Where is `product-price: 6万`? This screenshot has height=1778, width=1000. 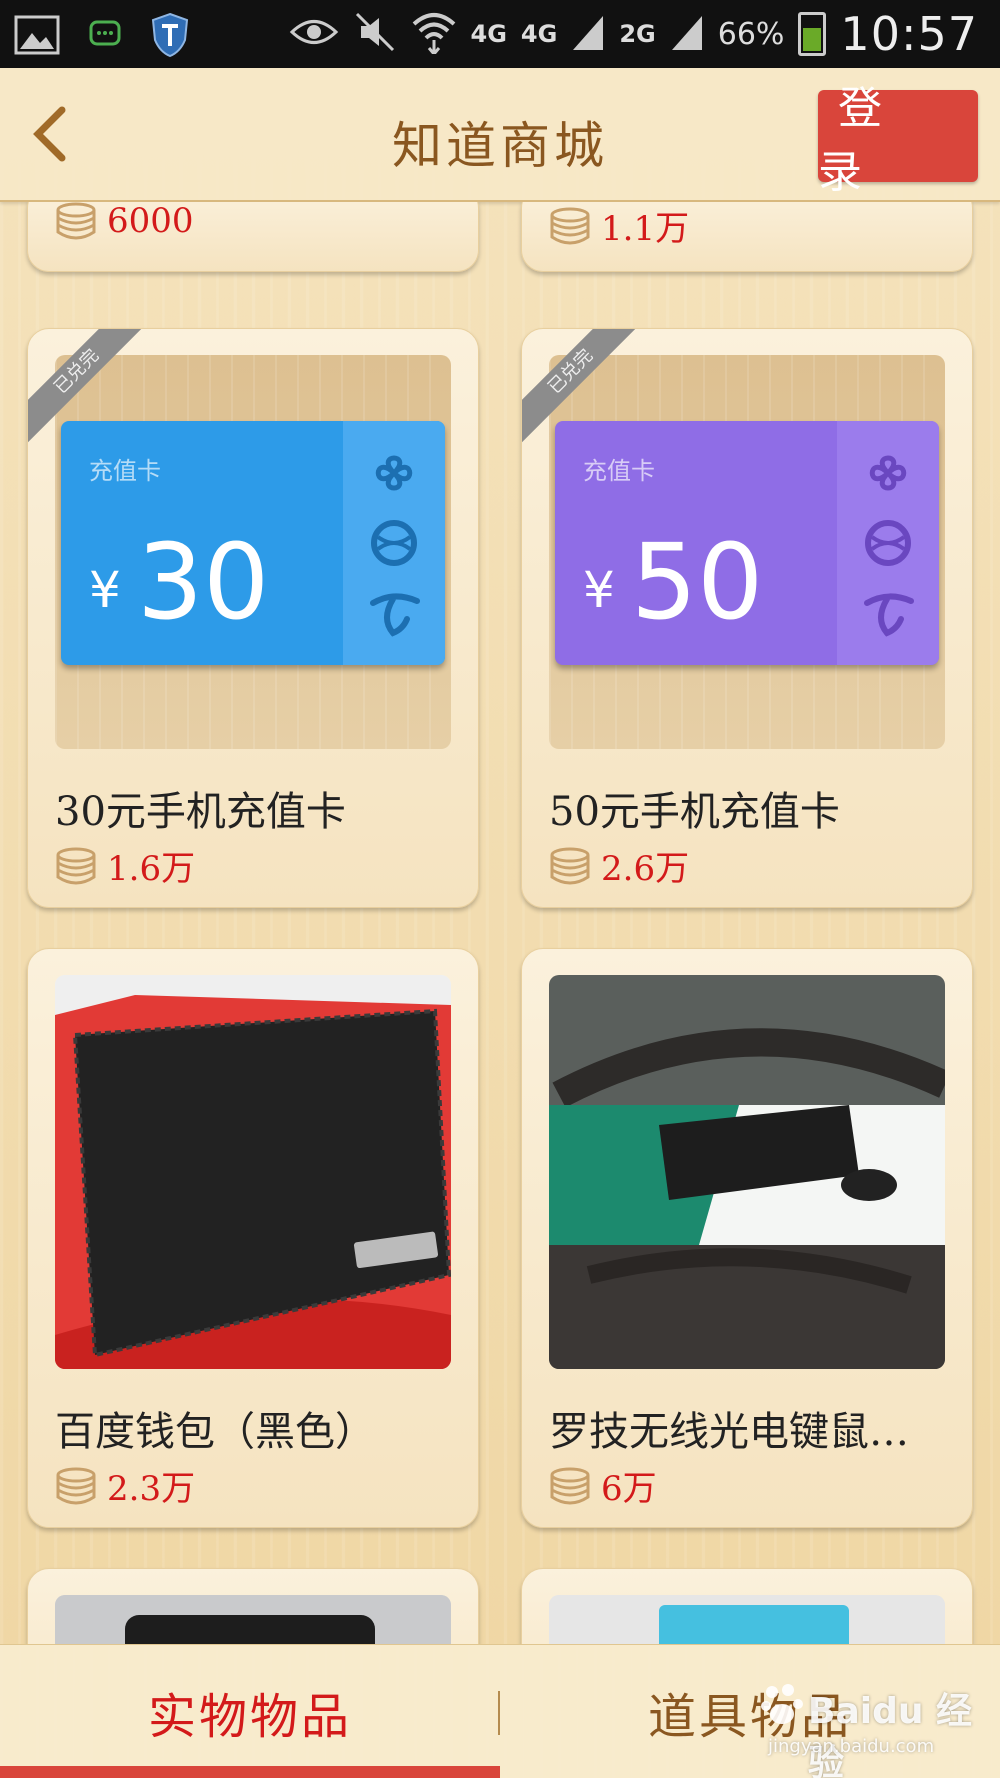 product-price: 6万 is located at coordinates (629, 1489).